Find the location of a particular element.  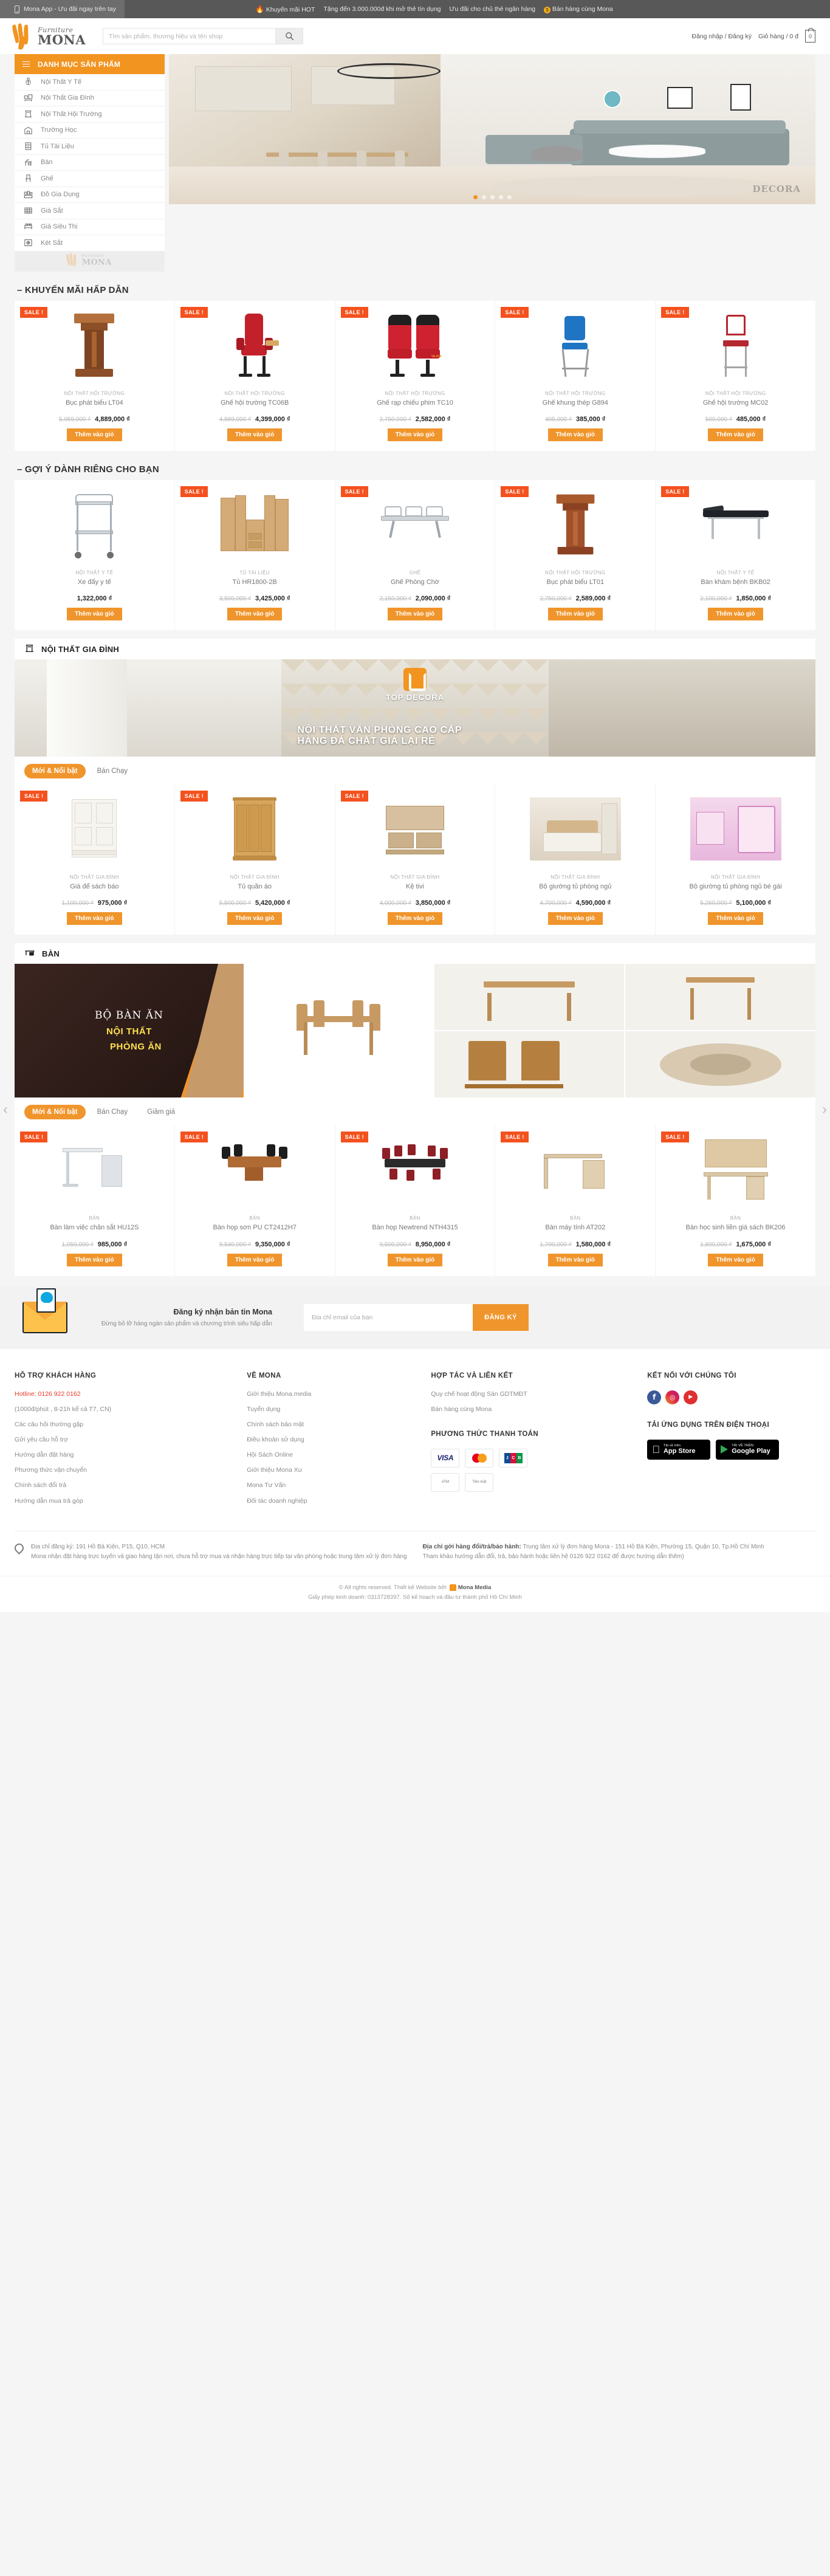

footer-link: Gửi yêu cầu hỗ trợ is located at coordinates (131, 1440).